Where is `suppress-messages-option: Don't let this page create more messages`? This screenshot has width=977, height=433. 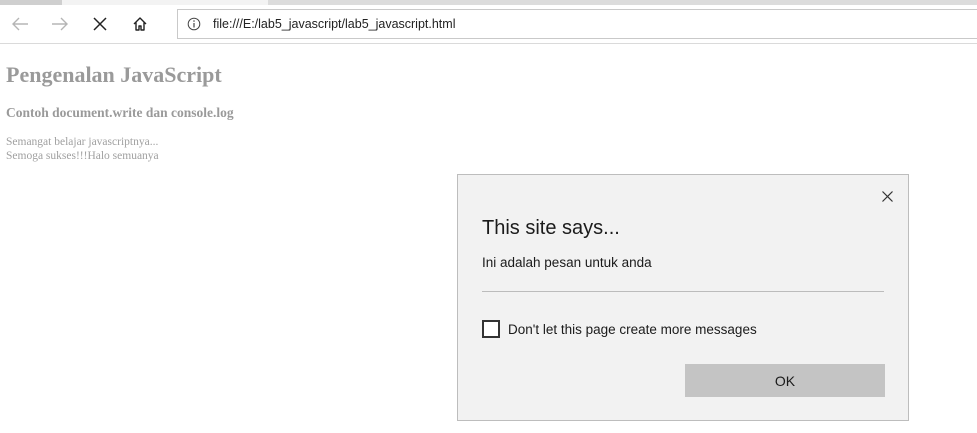
suppress-messages-option: Don't let this page create more messages is located at coordinates (619, 329).